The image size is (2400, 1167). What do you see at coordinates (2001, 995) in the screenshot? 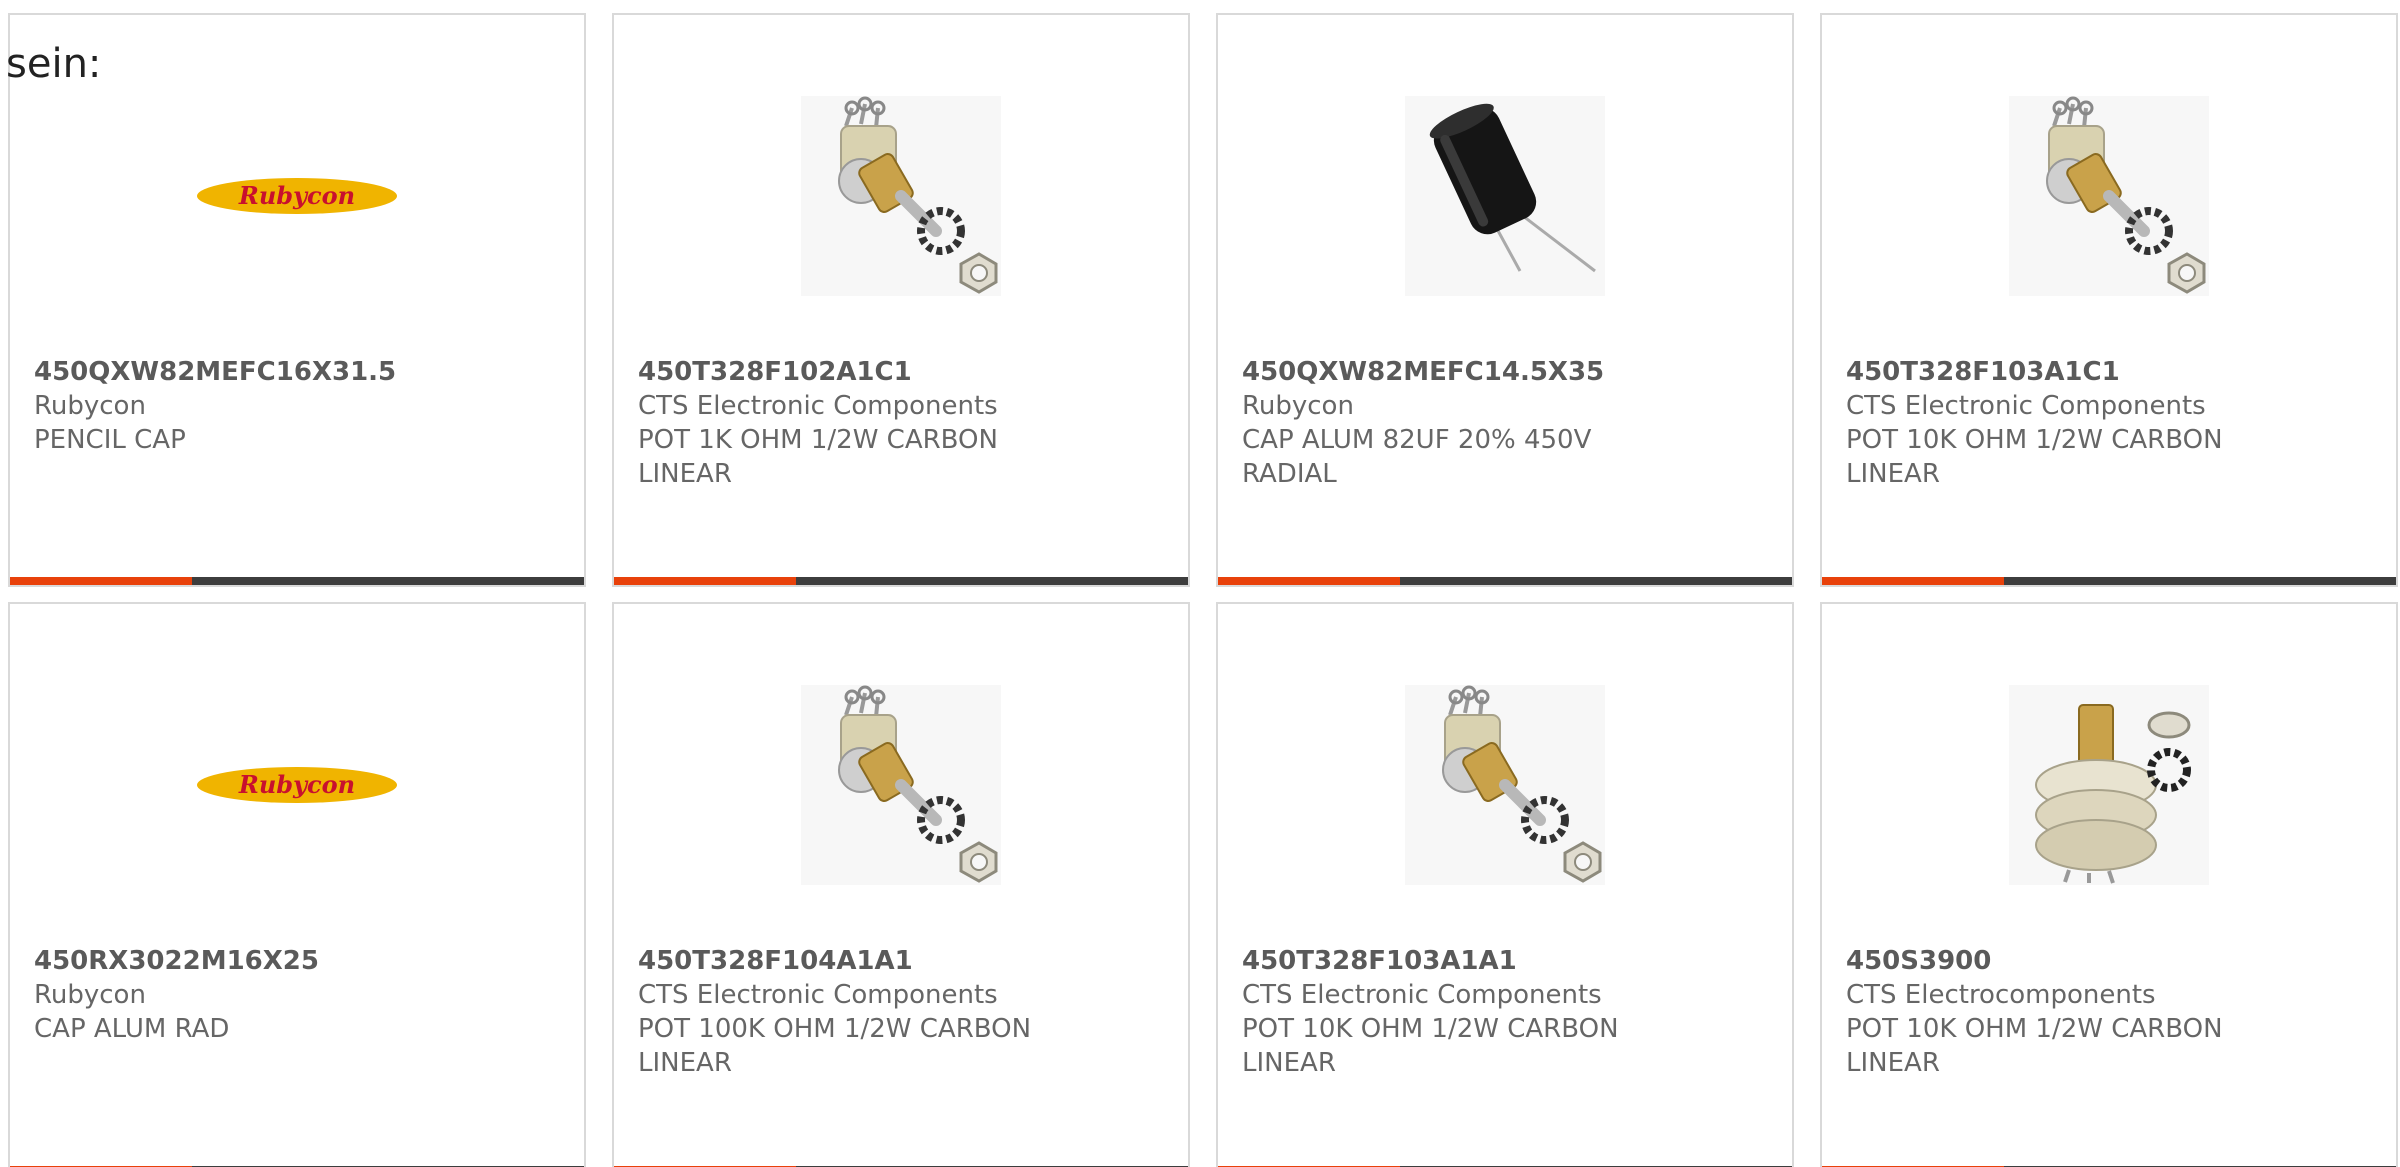
I see `manufacturer: CTS Electrocomponents` at bounding box center [2001, 995].